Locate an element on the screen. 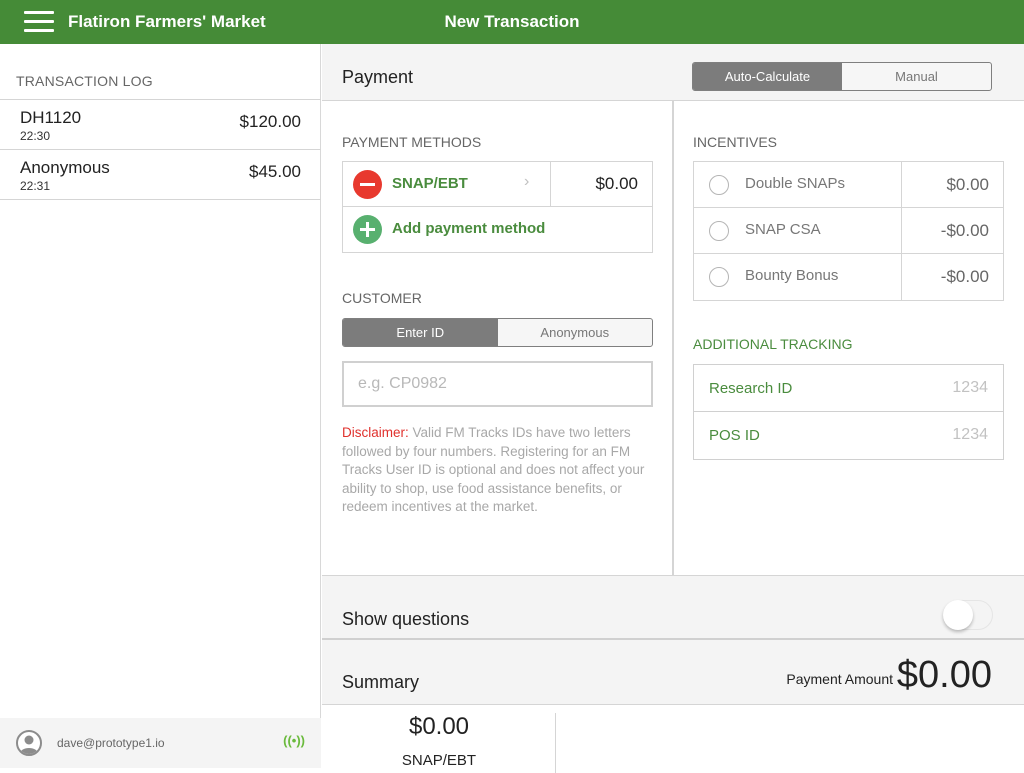  customer-mode-toggle: Enter ID Anonymous is located at coordinates (497, 332).